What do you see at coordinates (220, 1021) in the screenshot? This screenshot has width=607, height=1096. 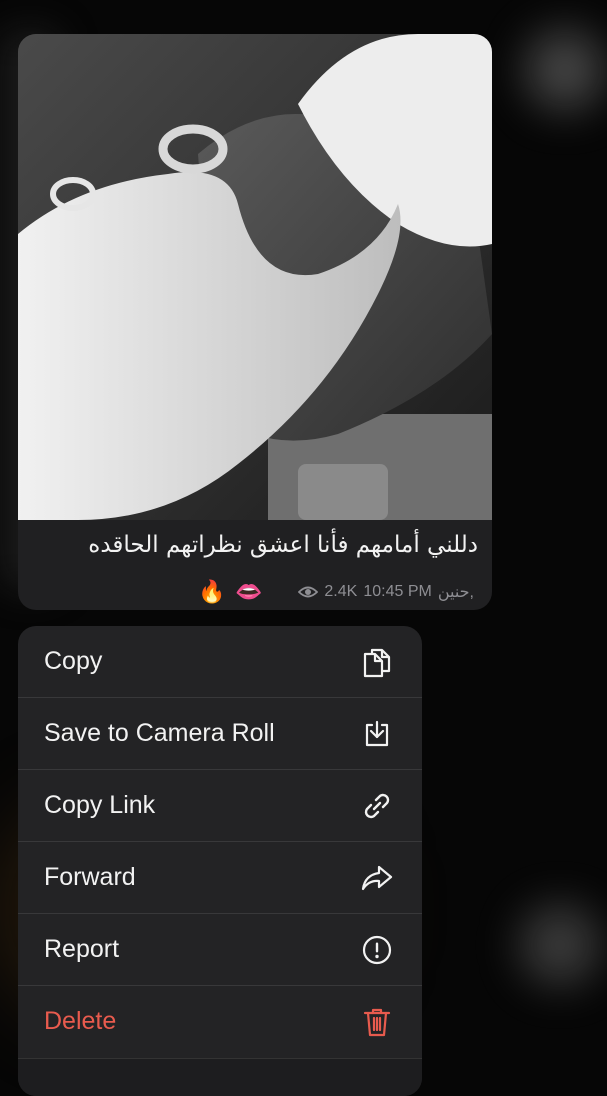 I see `menu-item-delete: Delete` at bounding box center [220, 1021].